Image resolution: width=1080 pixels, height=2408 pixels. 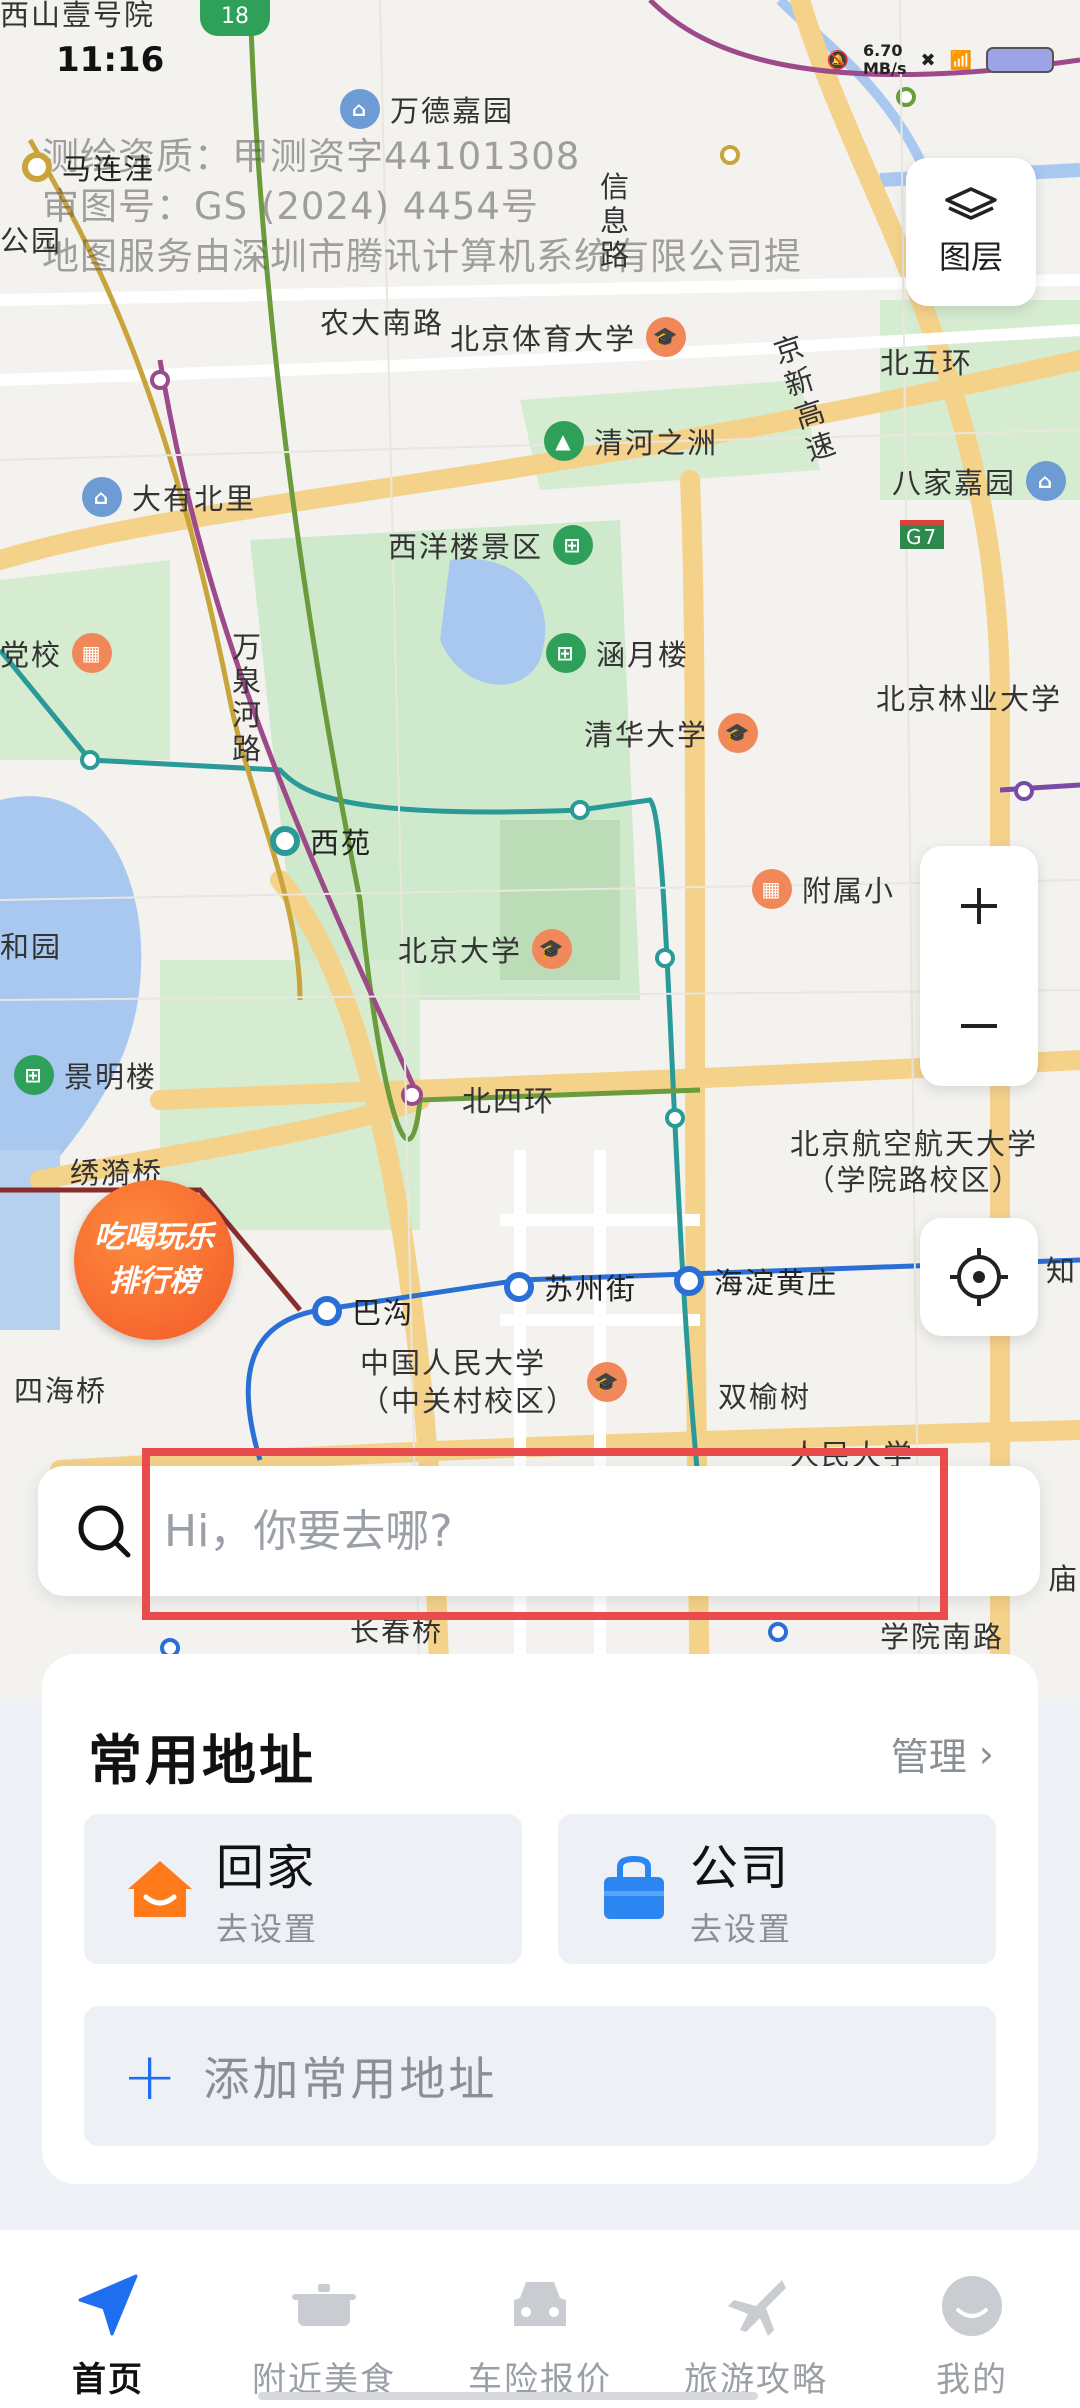 What do you see at coordinates (154, 1260) in the screenshot?
I see `food-ranking-badge: 吃喝玩乐 排行榜` at bounding box center [154, 1260].